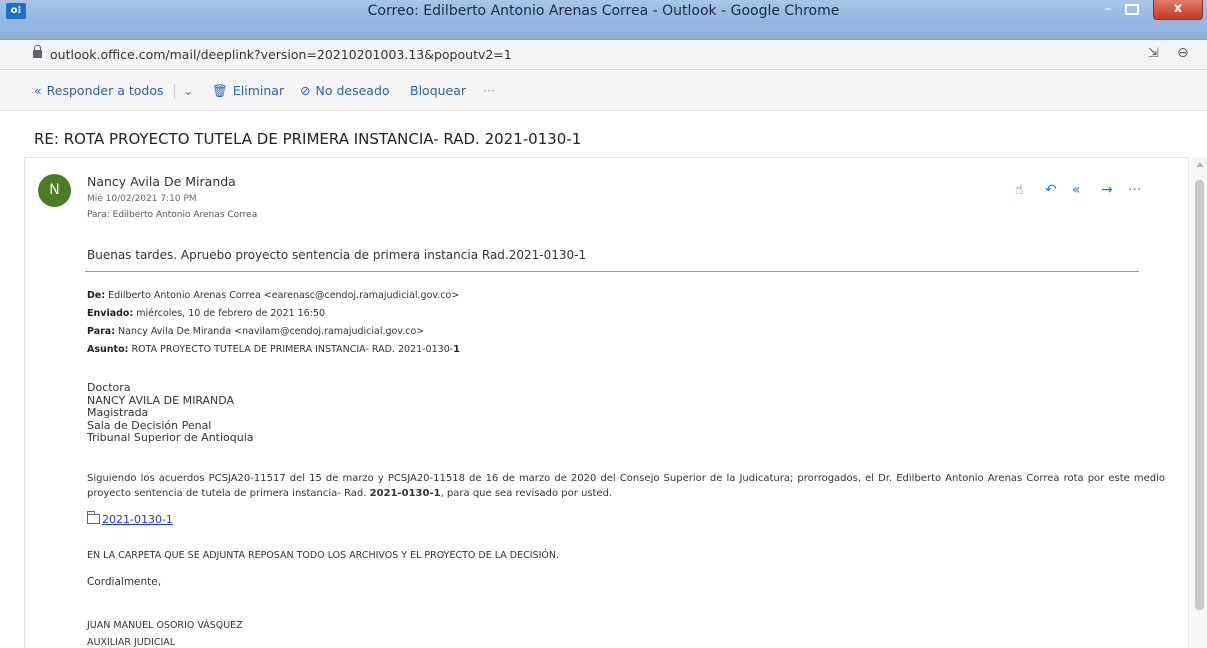 The height and width of the screenshot is (648, 1207). I want to click on recipient-line-5: Tribunal Superior de Antioquia, so click(170, 437).